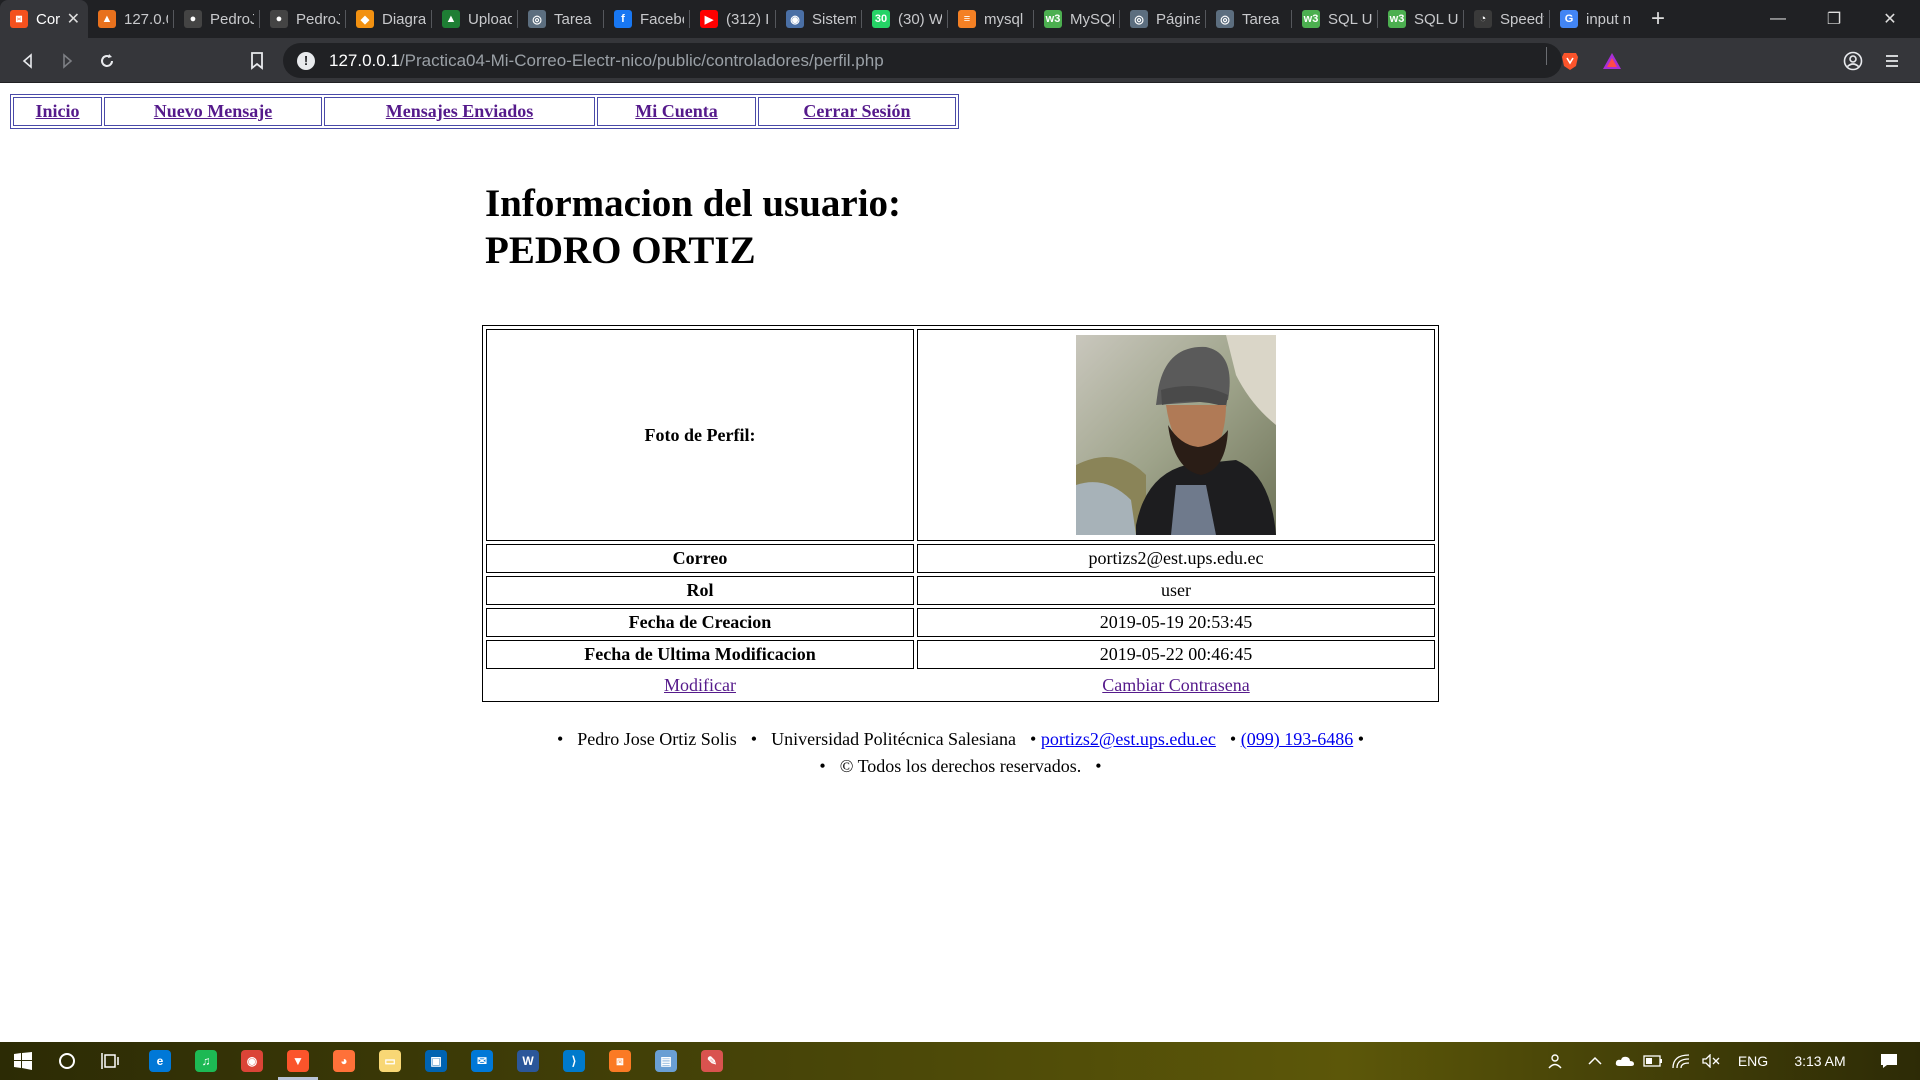 The image size is (1920, 1080). What do you see at coordinates (1658, 19) in the screenshot?
I see `new-tab-icon: +` at bounding box center [1658, 19].